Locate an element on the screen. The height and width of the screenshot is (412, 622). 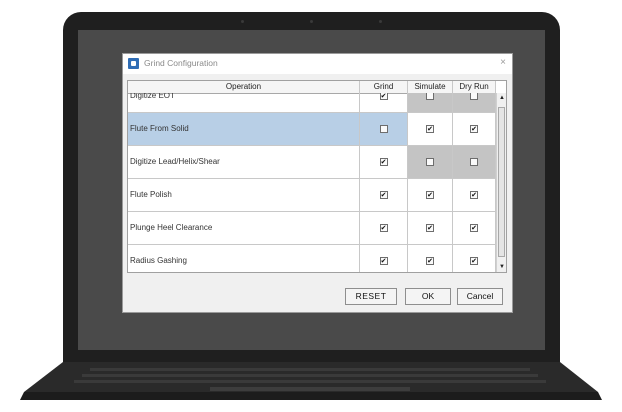
laptop-base is located at coordinates (311, 387).